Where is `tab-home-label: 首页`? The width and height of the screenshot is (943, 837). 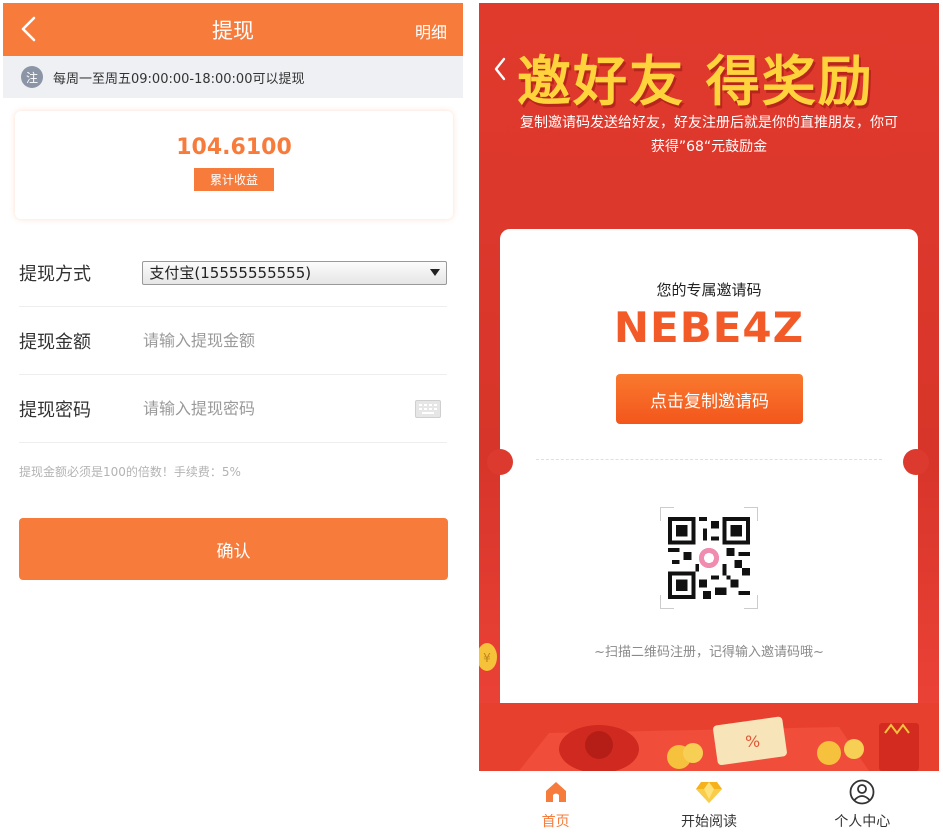 tab-home-label: 首页 is located at coordinates (555, 822).